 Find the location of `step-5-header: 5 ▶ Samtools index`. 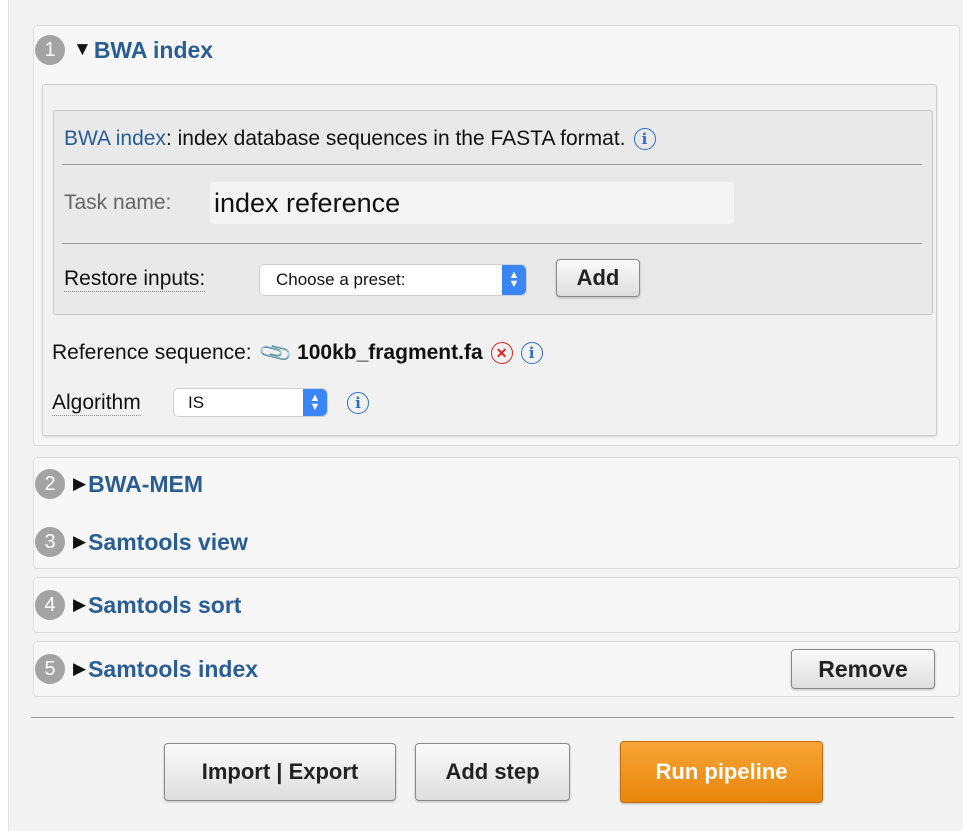

step-5-header: 5 ▶ Samtools index is located at coordinates (146, 669).